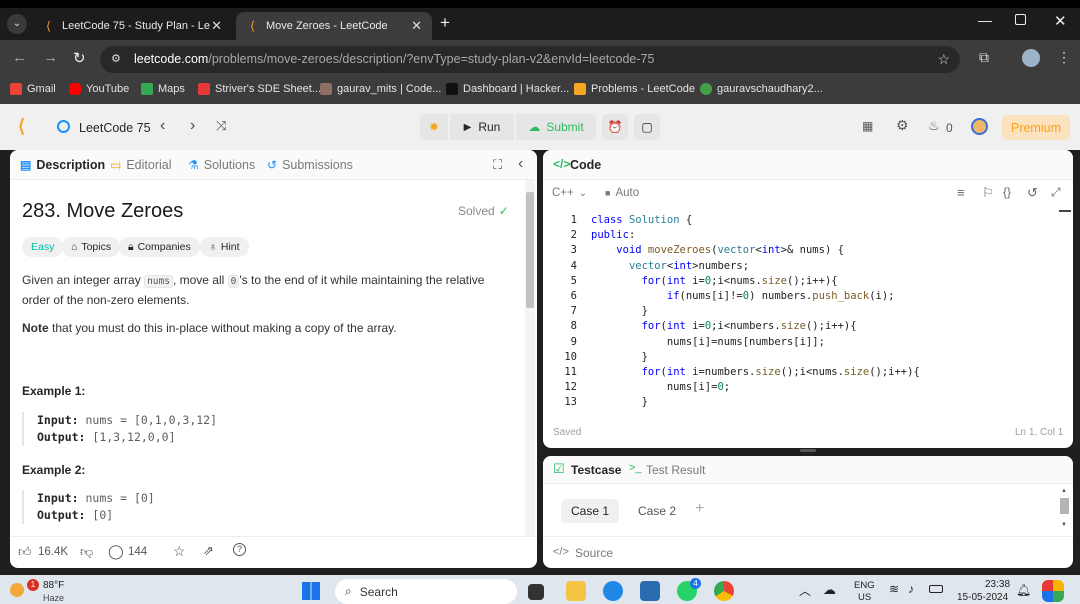 This screenshot has width=1080, height=604. I want to click on bookmark-leetcode: Problems - LeetCode, so click(634, 89).